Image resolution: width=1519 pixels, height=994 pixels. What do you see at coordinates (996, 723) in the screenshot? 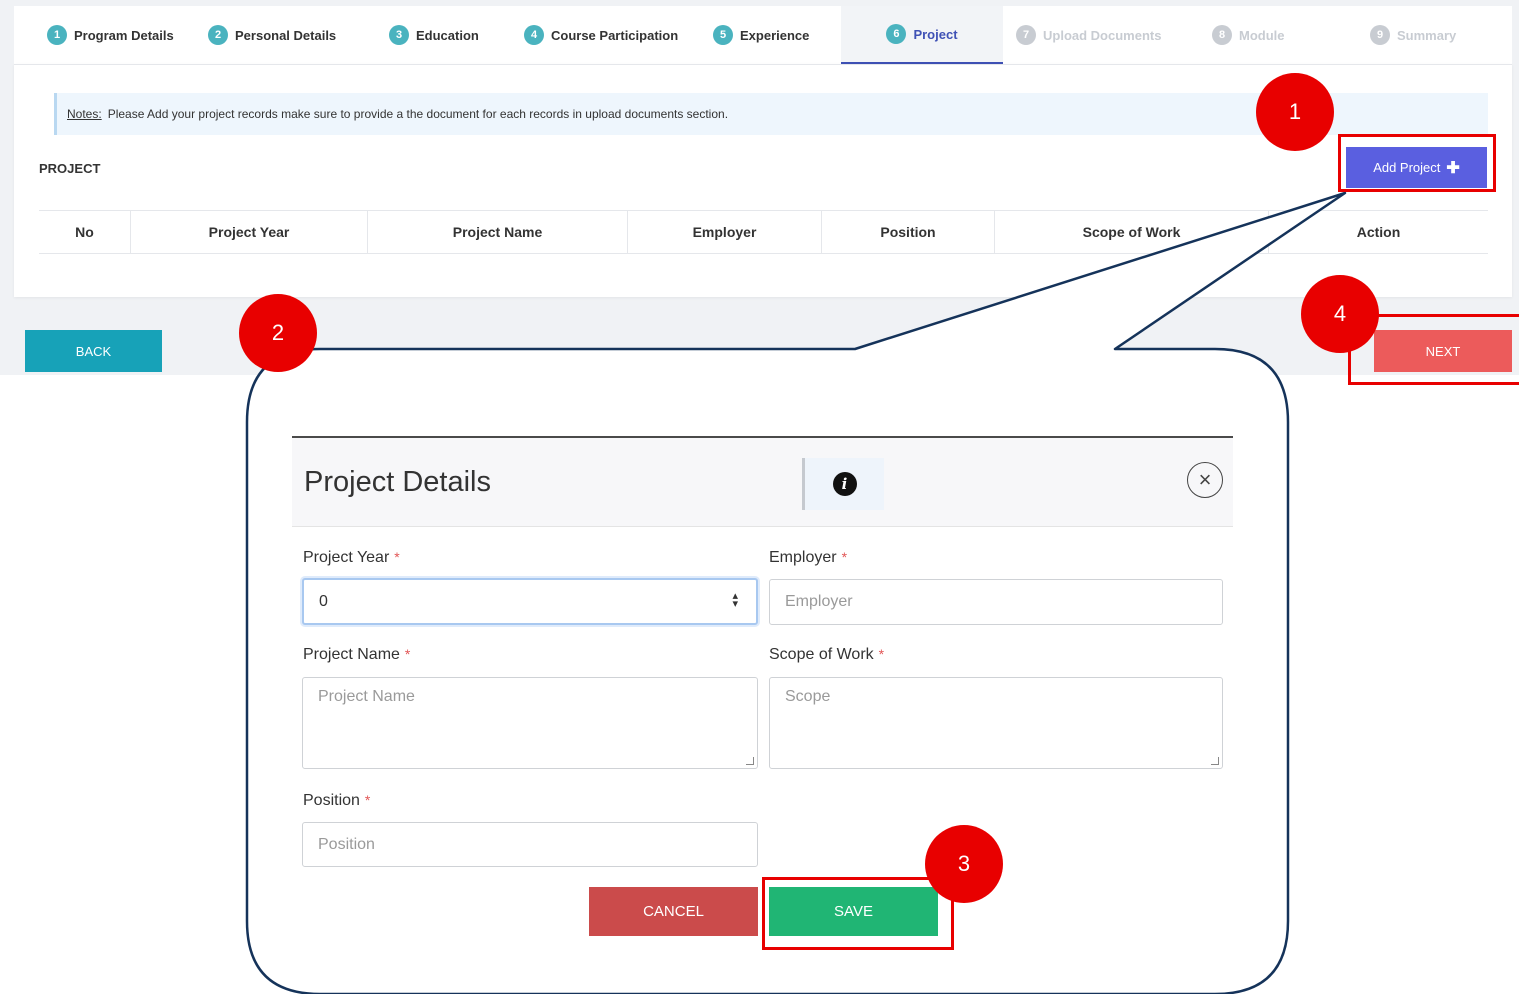
I see `scope-textarea: Scope` at bounding box center [996, 723].